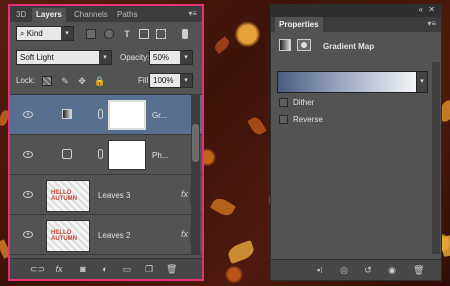  I want to click on new-group-icon: ▭, so click(127, 269).